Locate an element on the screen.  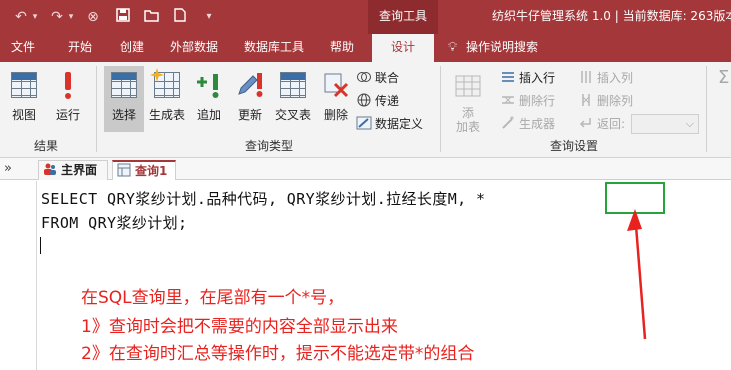
tab-database-tools: 数据库工具 is located at coordinates (274, 48).